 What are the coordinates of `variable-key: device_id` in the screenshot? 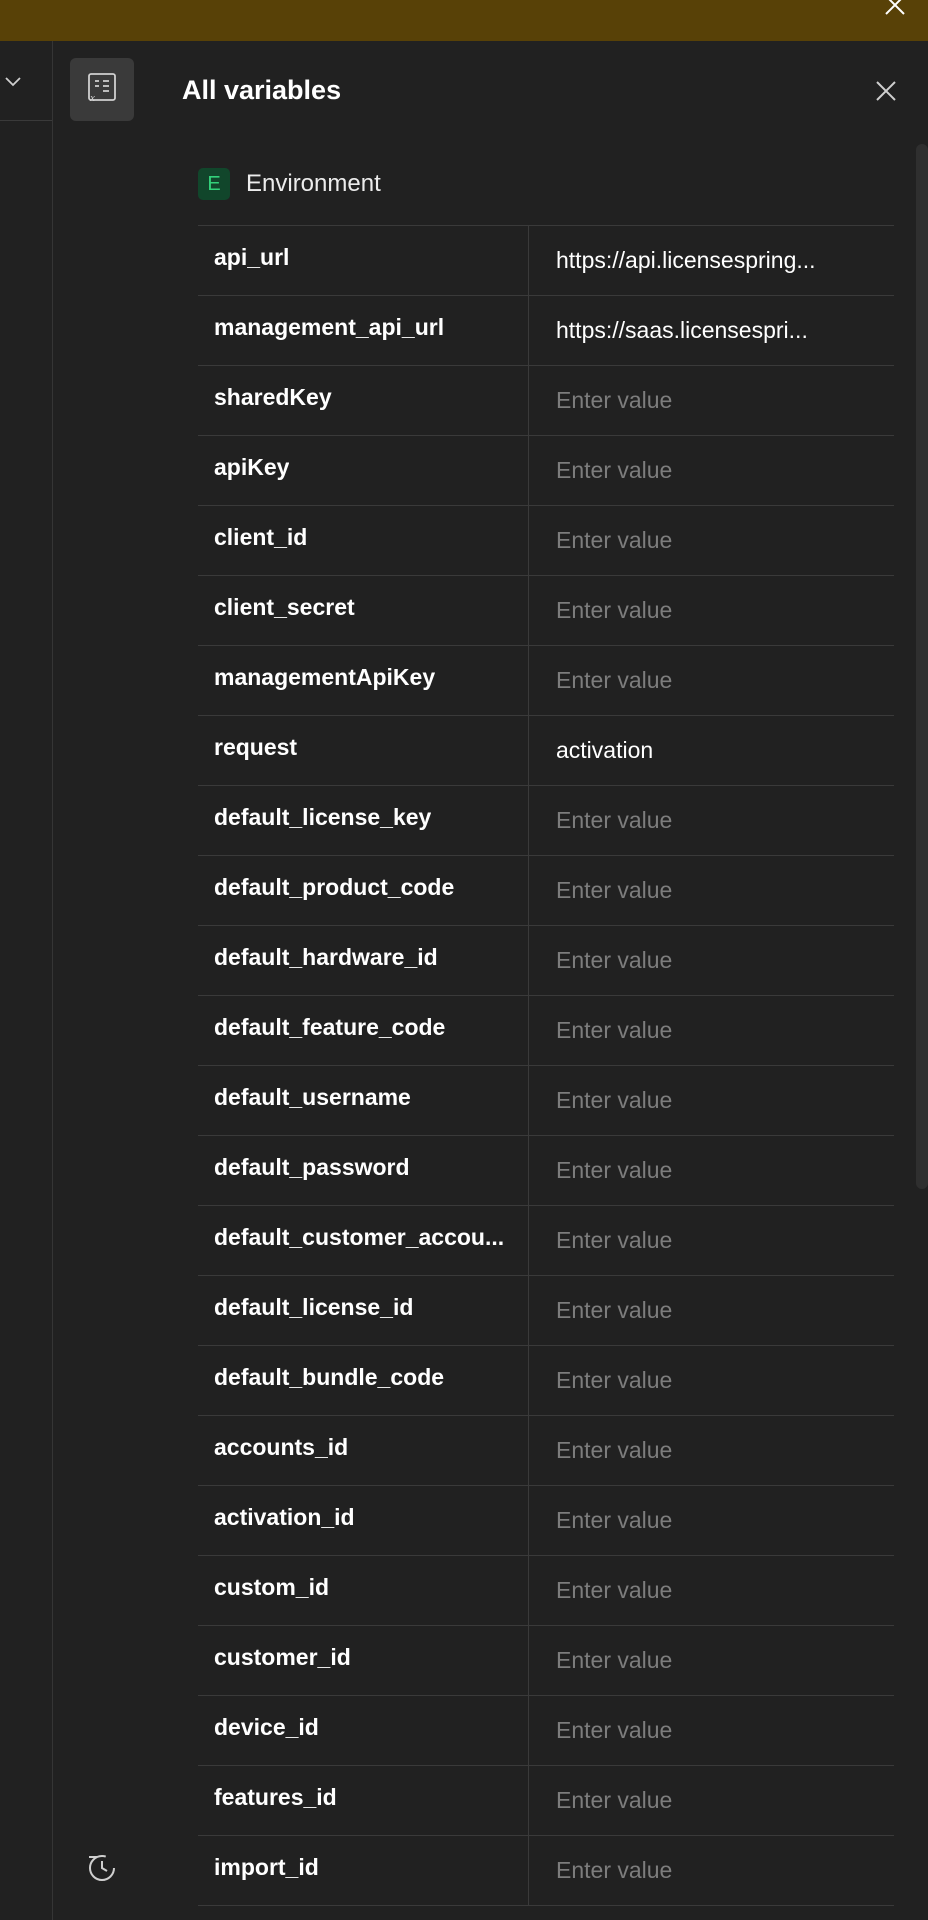 It's located at (266, 1727).